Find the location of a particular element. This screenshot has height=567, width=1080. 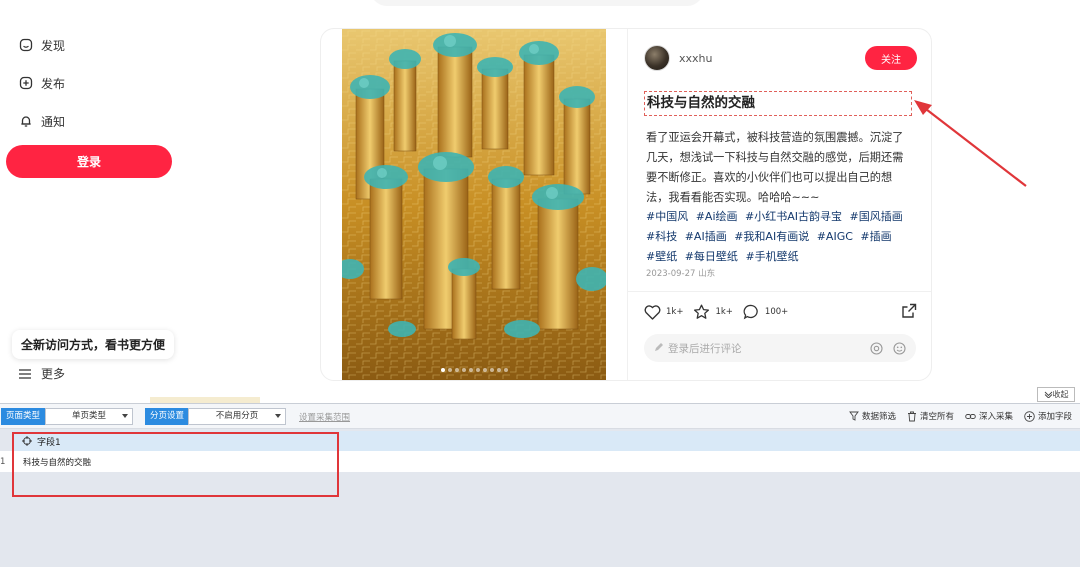

publish-icon is located at coordinates (25, 83).